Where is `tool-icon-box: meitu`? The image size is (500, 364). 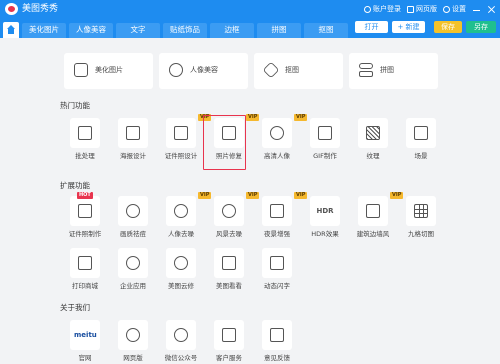 tool-icon-box: meitu is located at coordinates (85, 335).